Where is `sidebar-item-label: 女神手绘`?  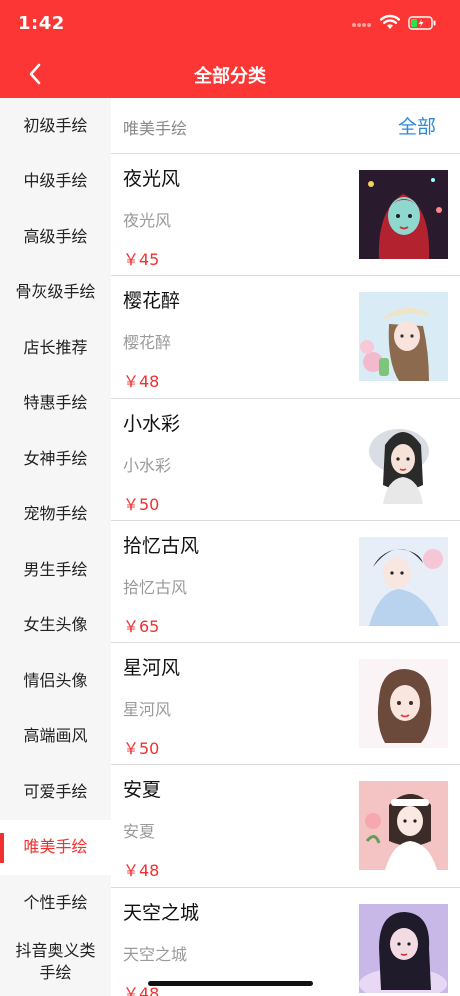
sidebar-item-label: 女神手绘 is located at coordinates (55, 458).